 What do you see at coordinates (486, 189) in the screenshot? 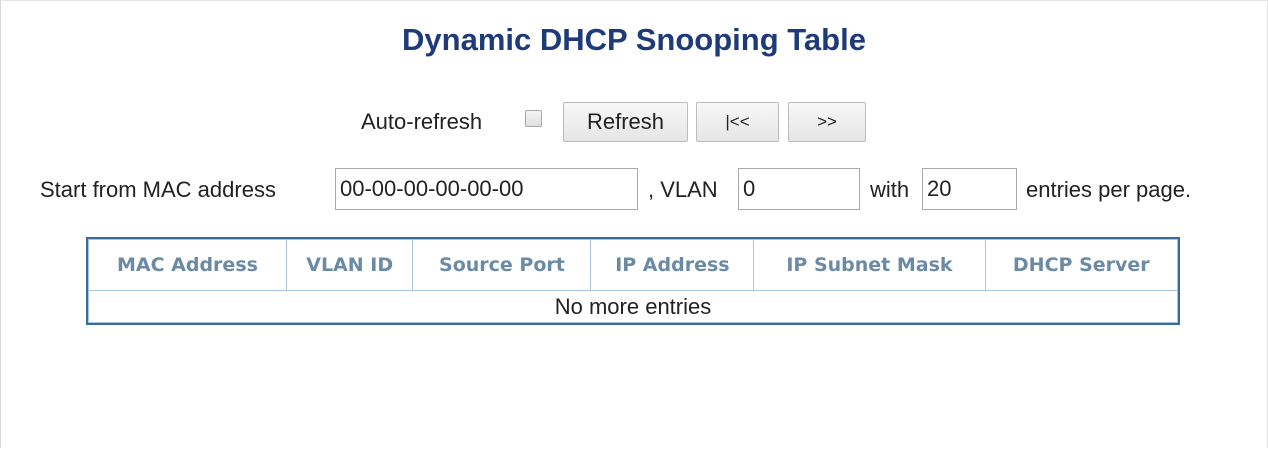
I see `mac-address-input` at bounding box center [486, 189].